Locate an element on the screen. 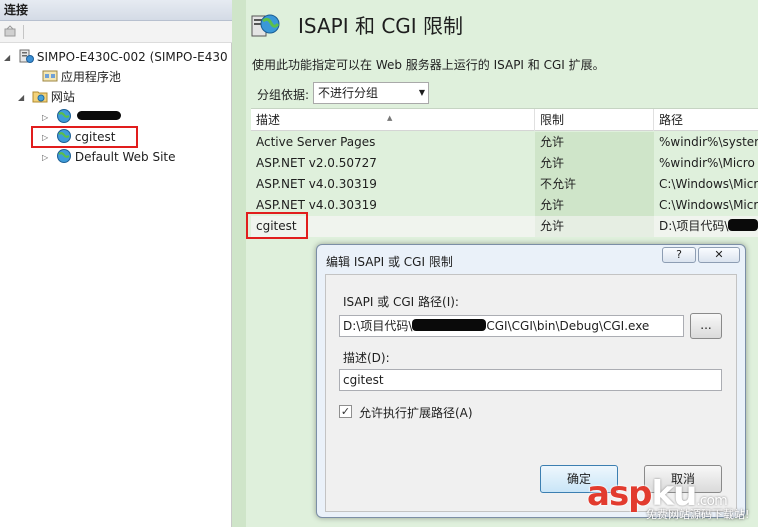 Image resolution: width=758 pixels, height=527 pixels. tree-item-site-redacted: ▷ is located at coordinates (81, 117).